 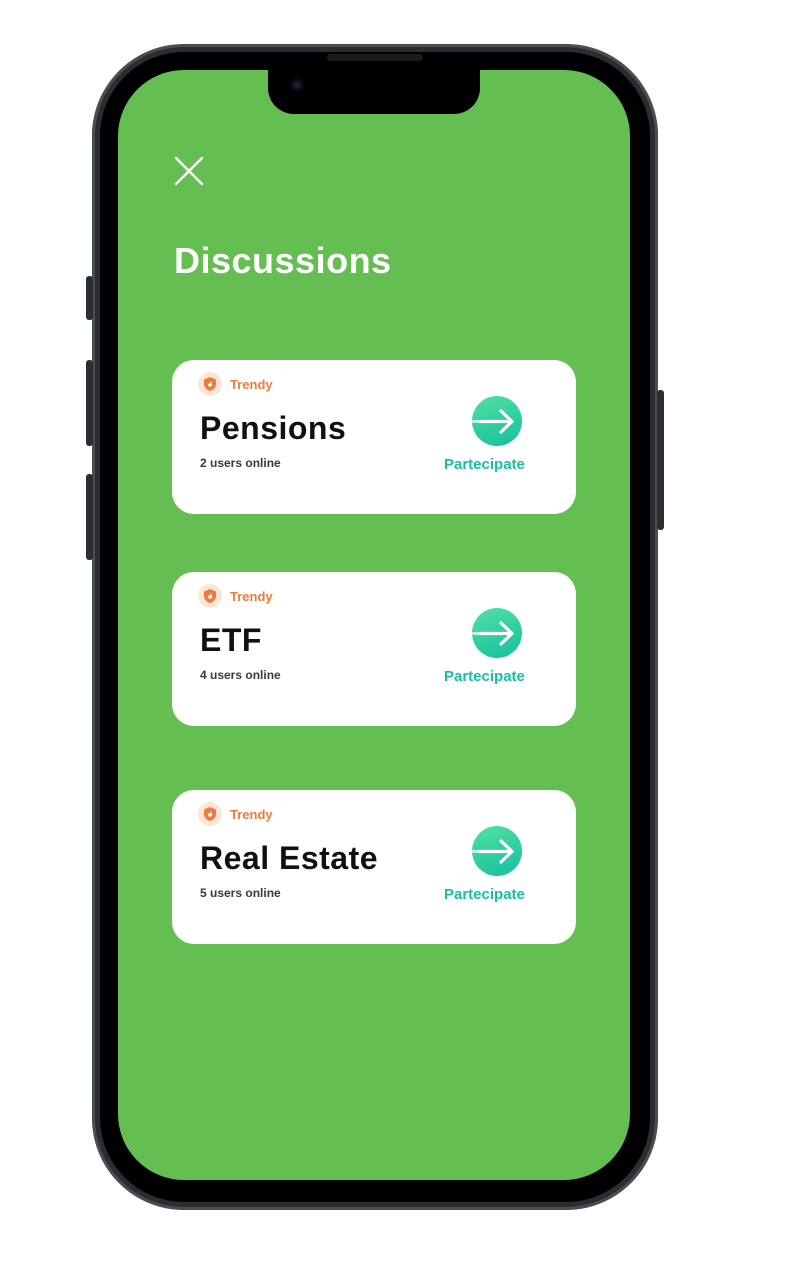 I want to click on users-online-count: 5 users online, so click(x=240, y=893).